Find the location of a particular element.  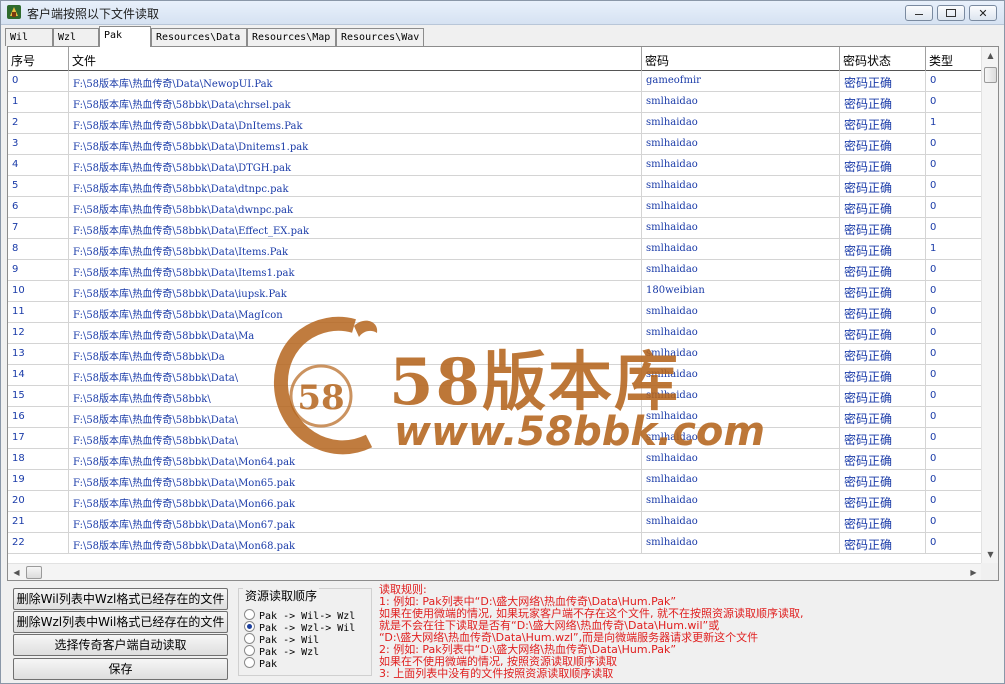

header-index: 序号 is located at coordinates (38, 59).